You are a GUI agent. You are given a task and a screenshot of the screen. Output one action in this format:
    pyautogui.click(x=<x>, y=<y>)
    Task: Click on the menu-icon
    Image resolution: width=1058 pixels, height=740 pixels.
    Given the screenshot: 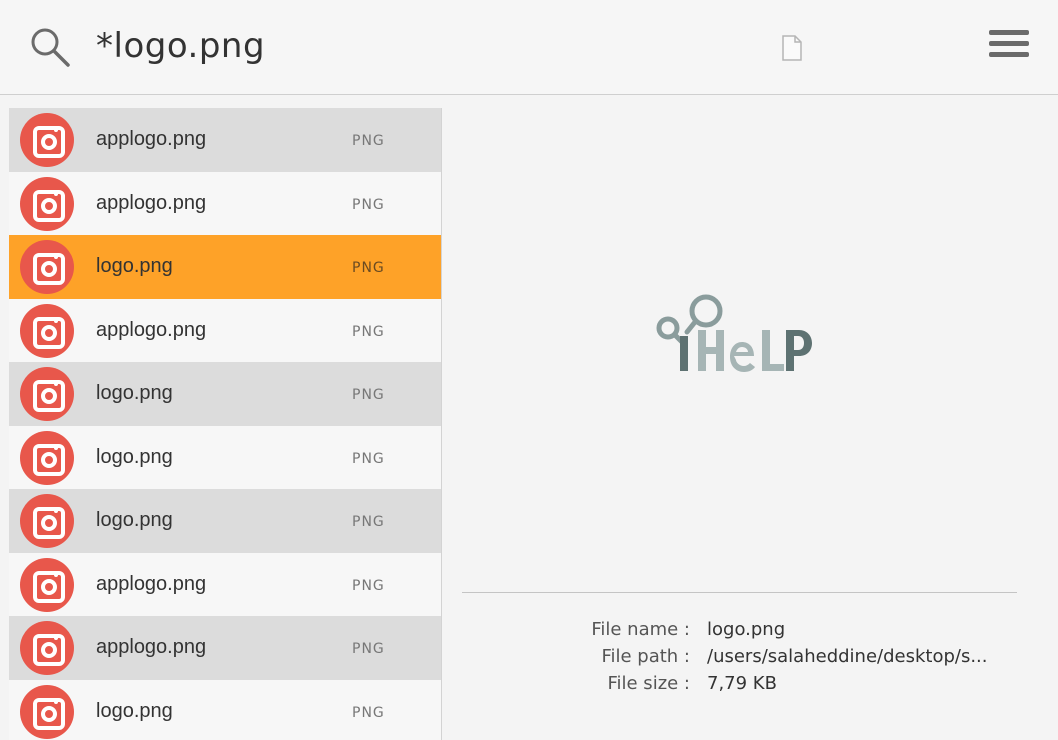 What is the action you would take?
    pyautogui.click(x=1010, y=44)
    